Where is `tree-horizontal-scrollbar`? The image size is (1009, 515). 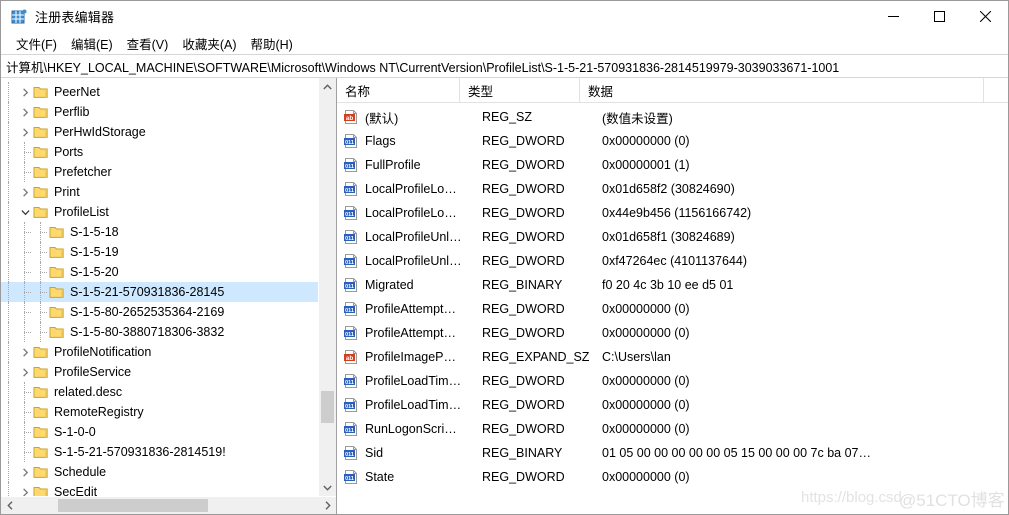 tree-horizontal-scrollbar is located at coordinates (168, 505).